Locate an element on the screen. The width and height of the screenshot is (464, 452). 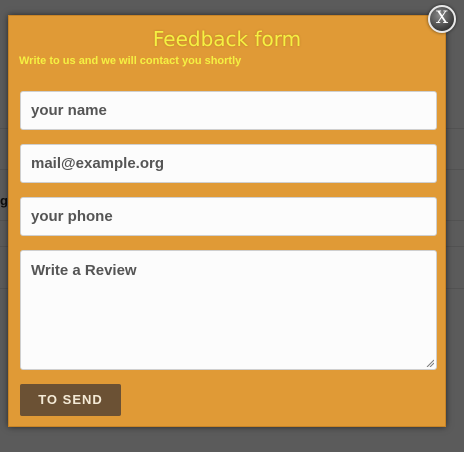
send-button: TO SEND is located at coordinates (70, 400).